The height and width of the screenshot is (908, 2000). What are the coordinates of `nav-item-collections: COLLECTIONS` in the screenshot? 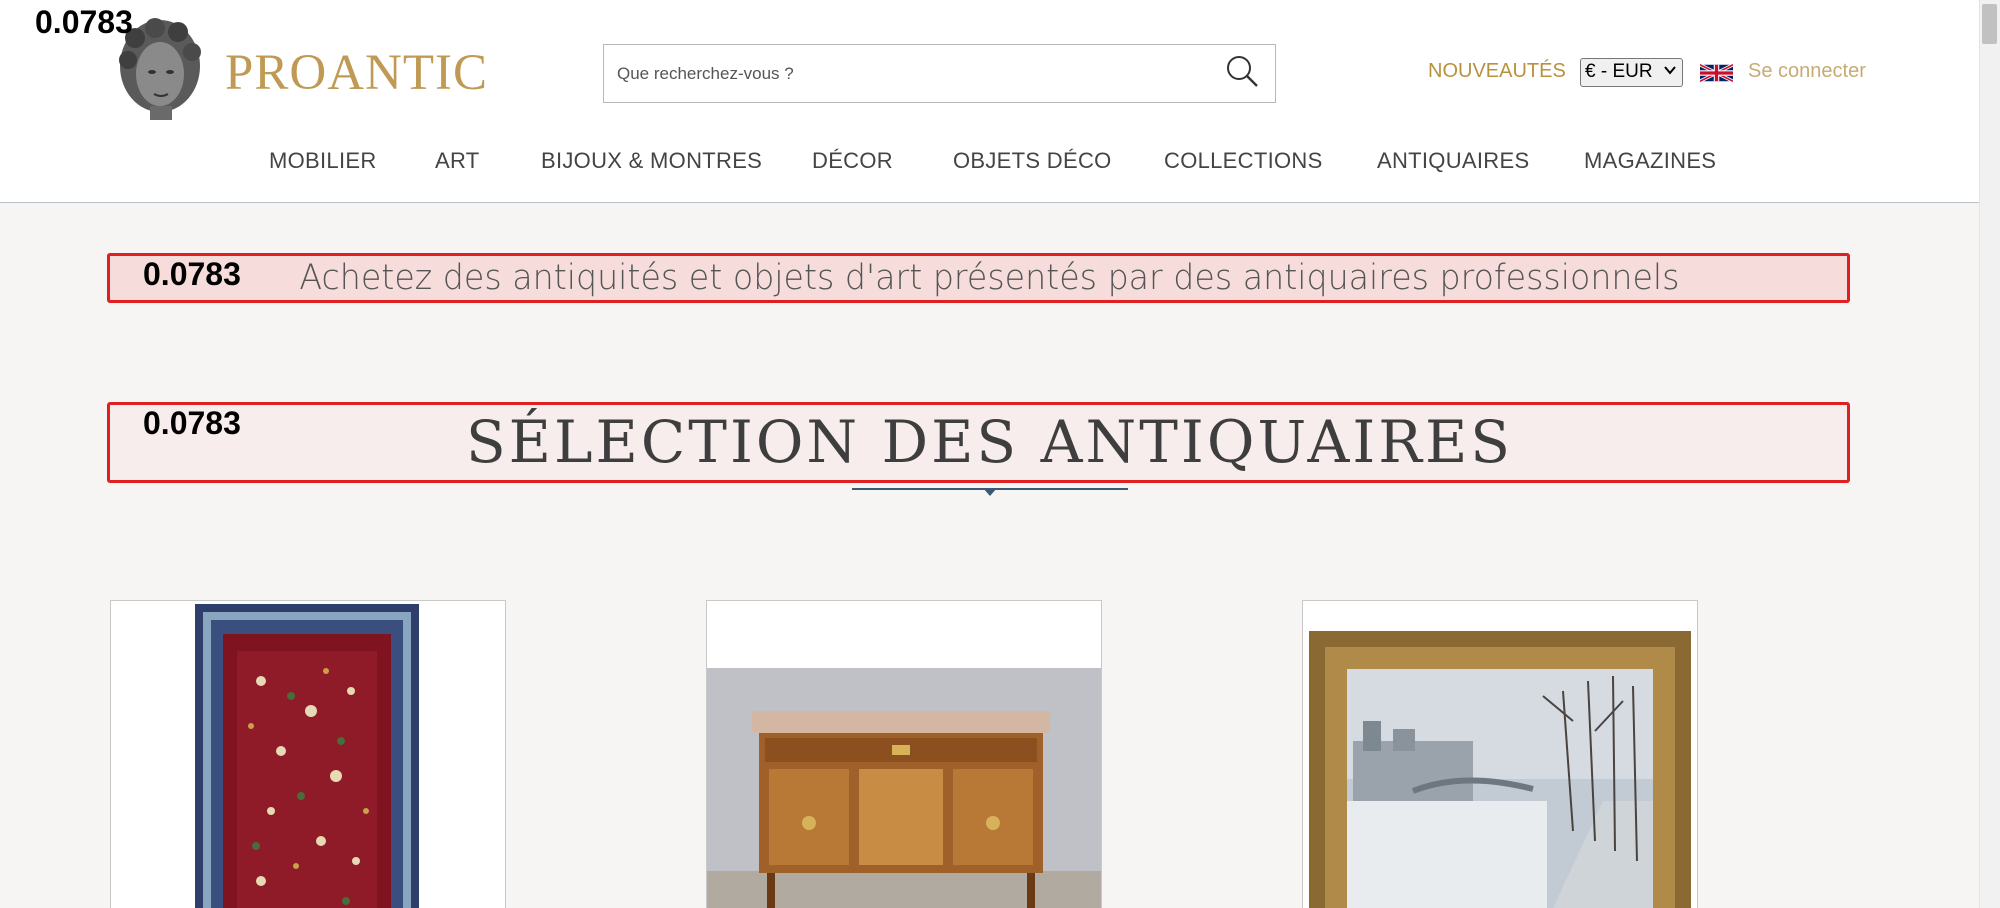 It's located at (1243, 161).